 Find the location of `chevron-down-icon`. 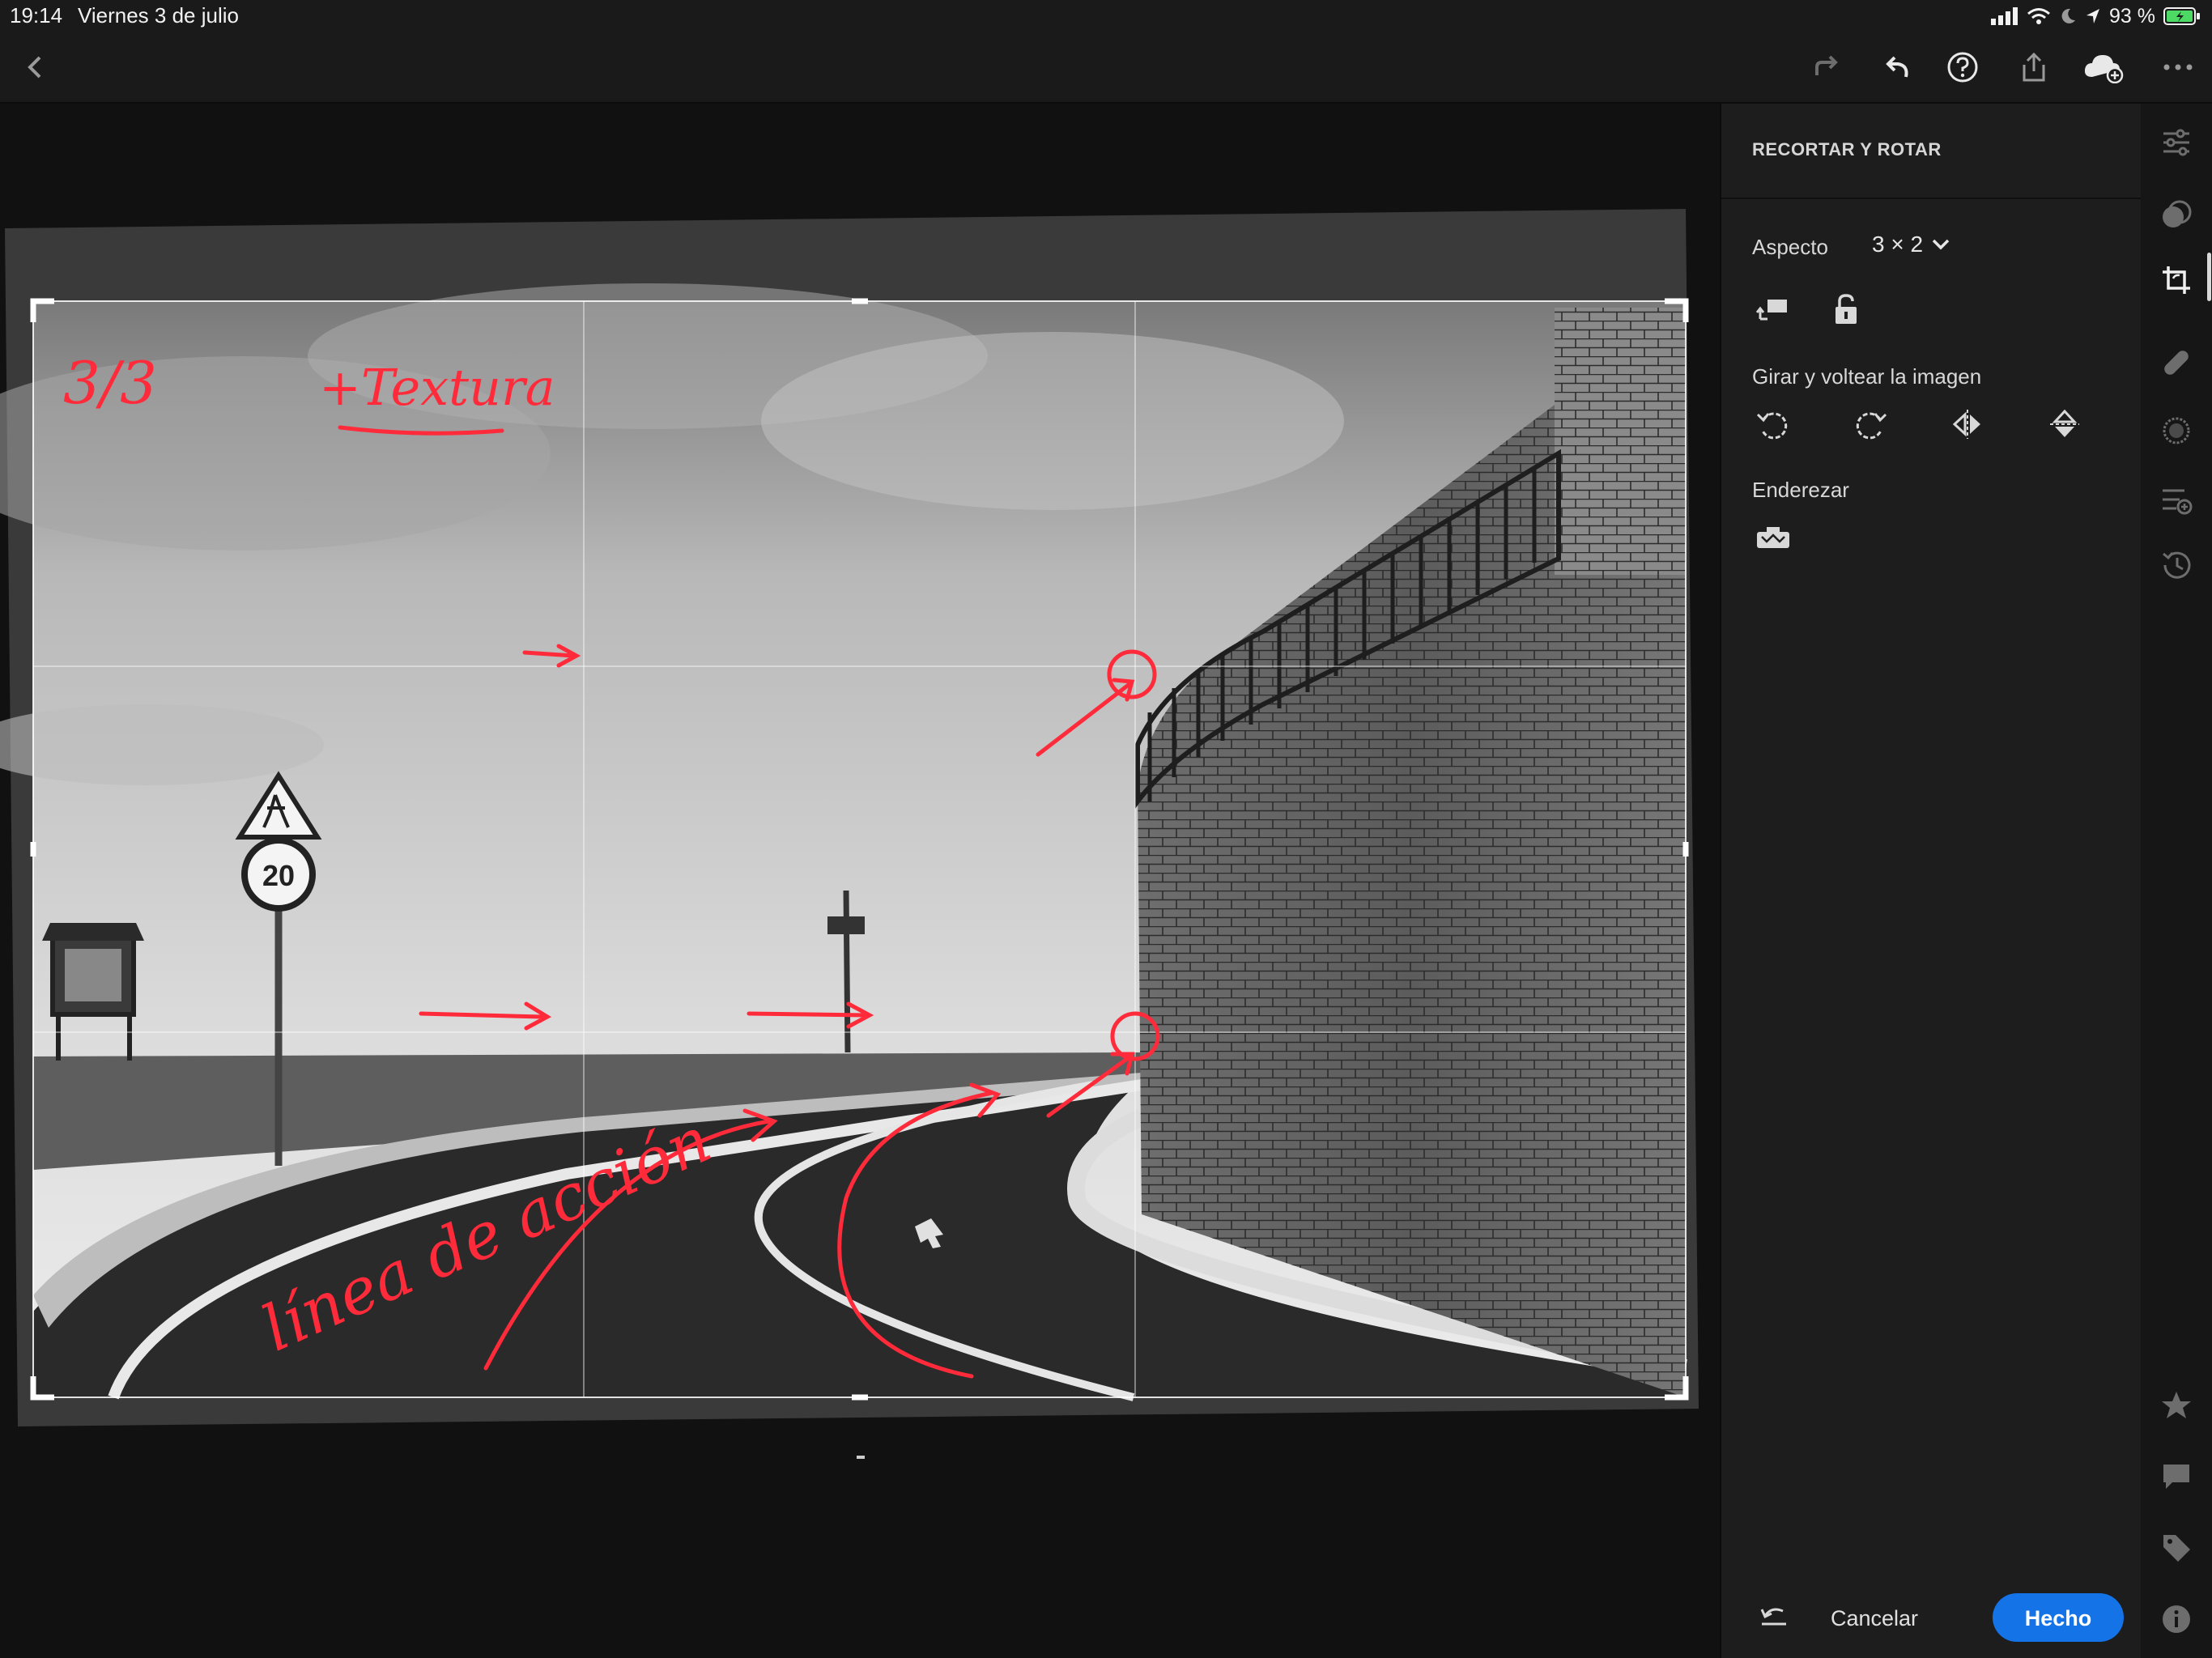

chevron-down-icon is located at coordinates (1941, 244).